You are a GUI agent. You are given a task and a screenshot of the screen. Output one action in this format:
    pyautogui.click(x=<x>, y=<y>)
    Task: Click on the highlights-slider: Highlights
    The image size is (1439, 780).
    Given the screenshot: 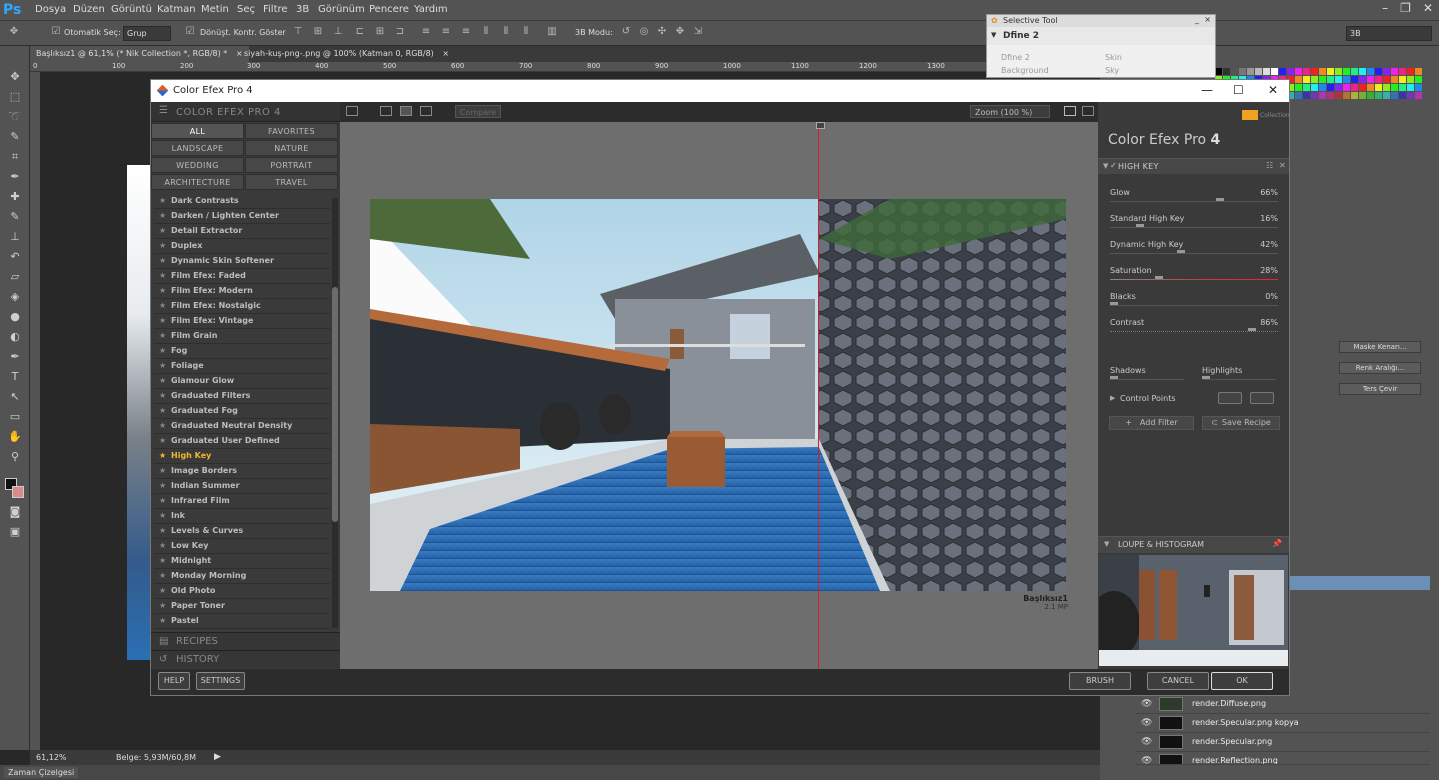 What is the action you would take?
    pyautogui.click(x=1242, y=378)
    